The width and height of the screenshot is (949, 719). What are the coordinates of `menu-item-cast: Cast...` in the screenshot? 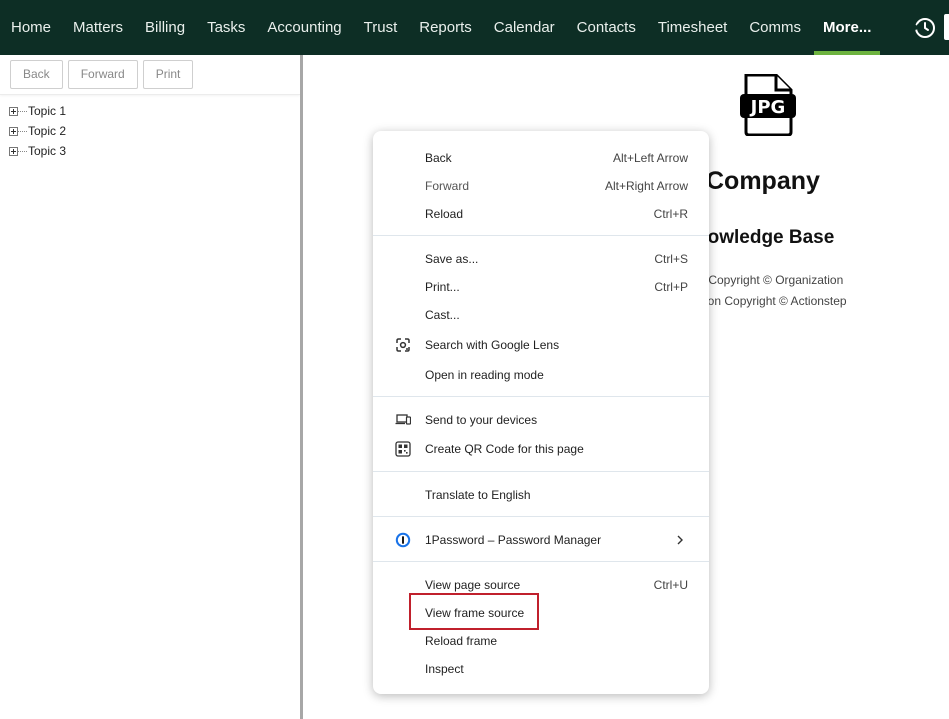 It's located at (541, 315).